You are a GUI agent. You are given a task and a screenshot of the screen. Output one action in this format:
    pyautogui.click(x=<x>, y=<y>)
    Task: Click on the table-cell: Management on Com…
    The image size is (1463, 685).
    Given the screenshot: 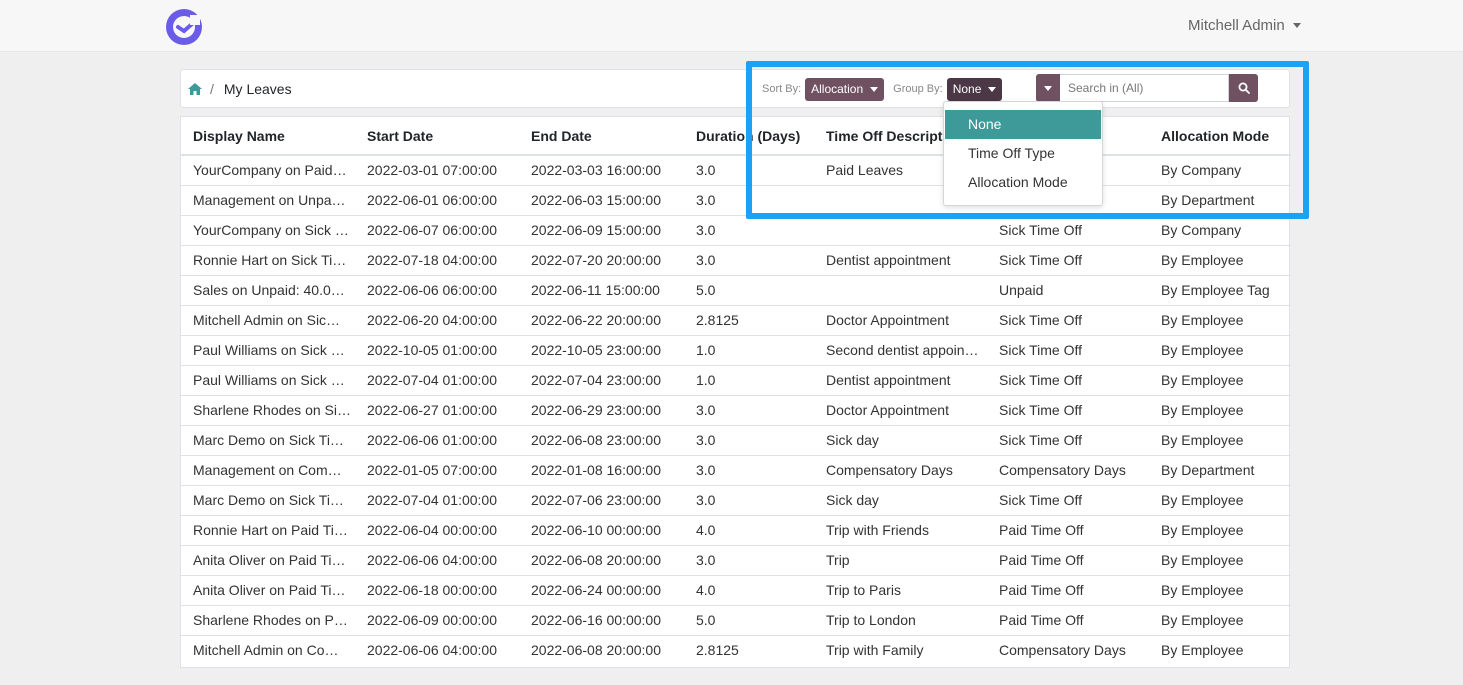 What is the action you would take?
    pyautogui.click(x=268, y=469)
    